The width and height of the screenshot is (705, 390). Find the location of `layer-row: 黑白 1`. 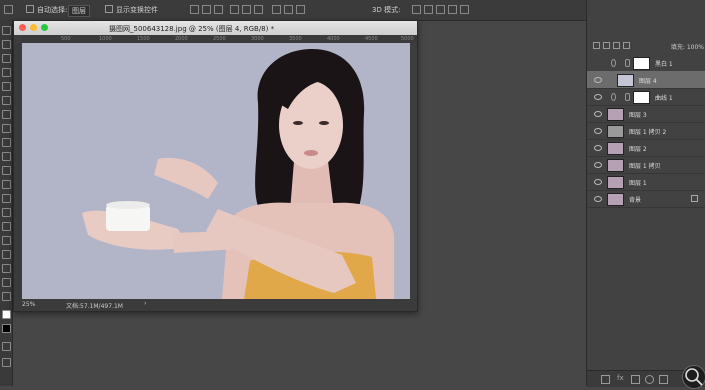

layer-row: 黑白 1 is located at coordinates (646, 63).